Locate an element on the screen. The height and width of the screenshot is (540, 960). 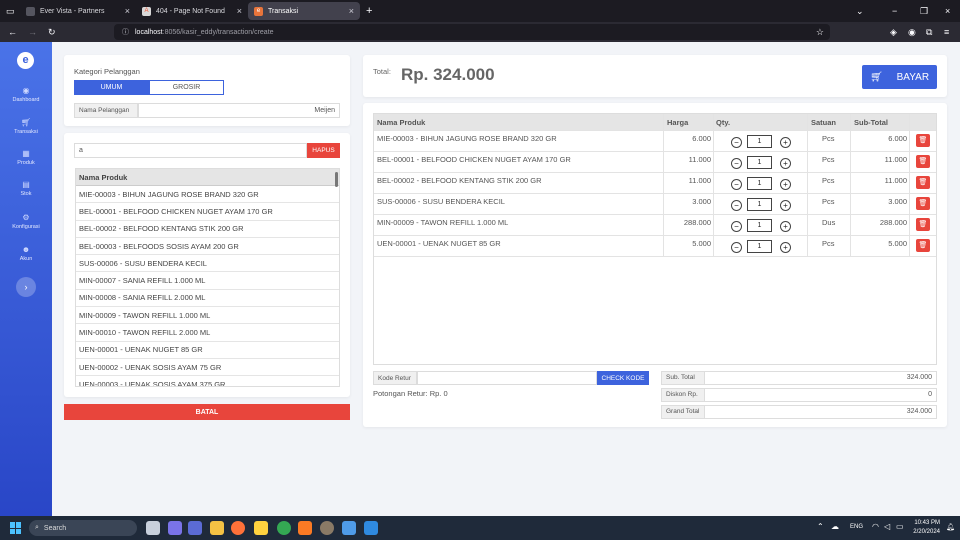
product-search-input: a is located at coordinates (190, 150).